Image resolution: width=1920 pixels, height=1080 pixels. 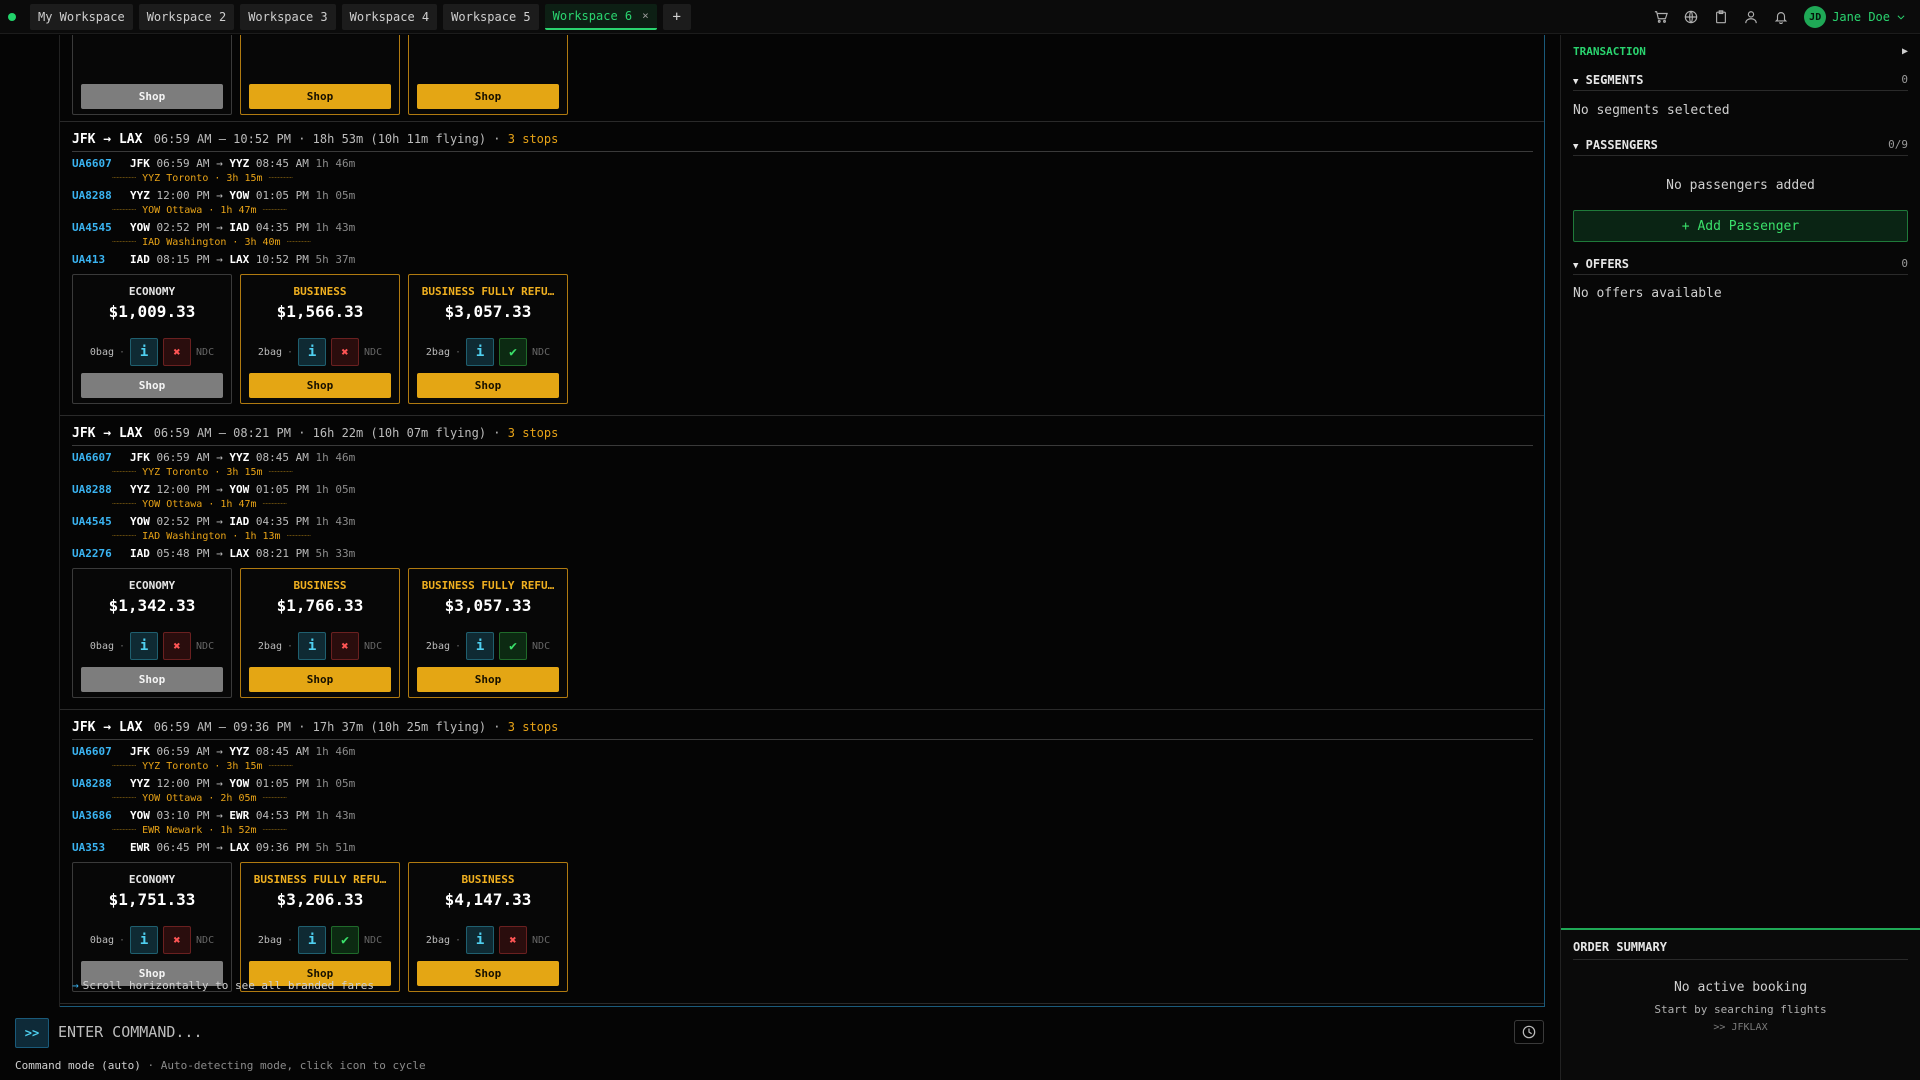 I want to click on bag-allowance: 2bag, so click(x=269, y=940).